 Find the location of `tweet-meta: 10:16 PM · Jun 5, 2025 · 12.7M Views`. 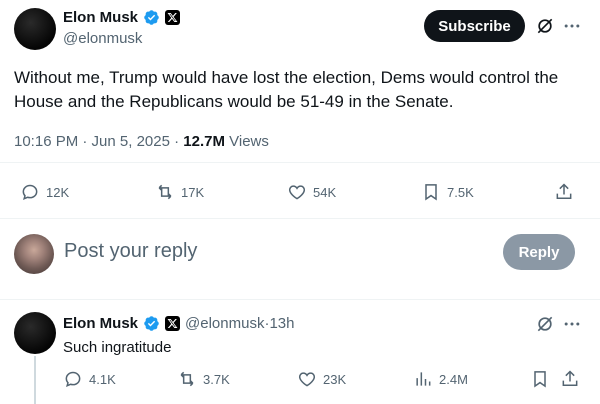

tweet-meta: 10:16 PM · Jun 5, 2025 · 12.7M Views is located at coordinates (141, 141).